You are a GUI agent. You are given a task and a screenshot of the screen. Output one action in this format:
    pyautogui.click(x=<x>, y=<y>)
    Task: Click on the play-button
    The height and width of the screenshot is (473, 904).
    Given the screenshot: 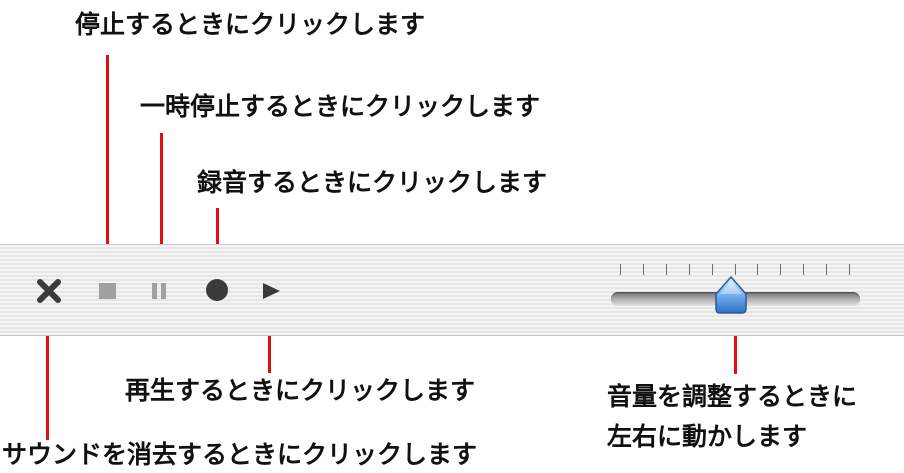 What is the action you would take?
    pyautogui.click(x=271, y=291)
    